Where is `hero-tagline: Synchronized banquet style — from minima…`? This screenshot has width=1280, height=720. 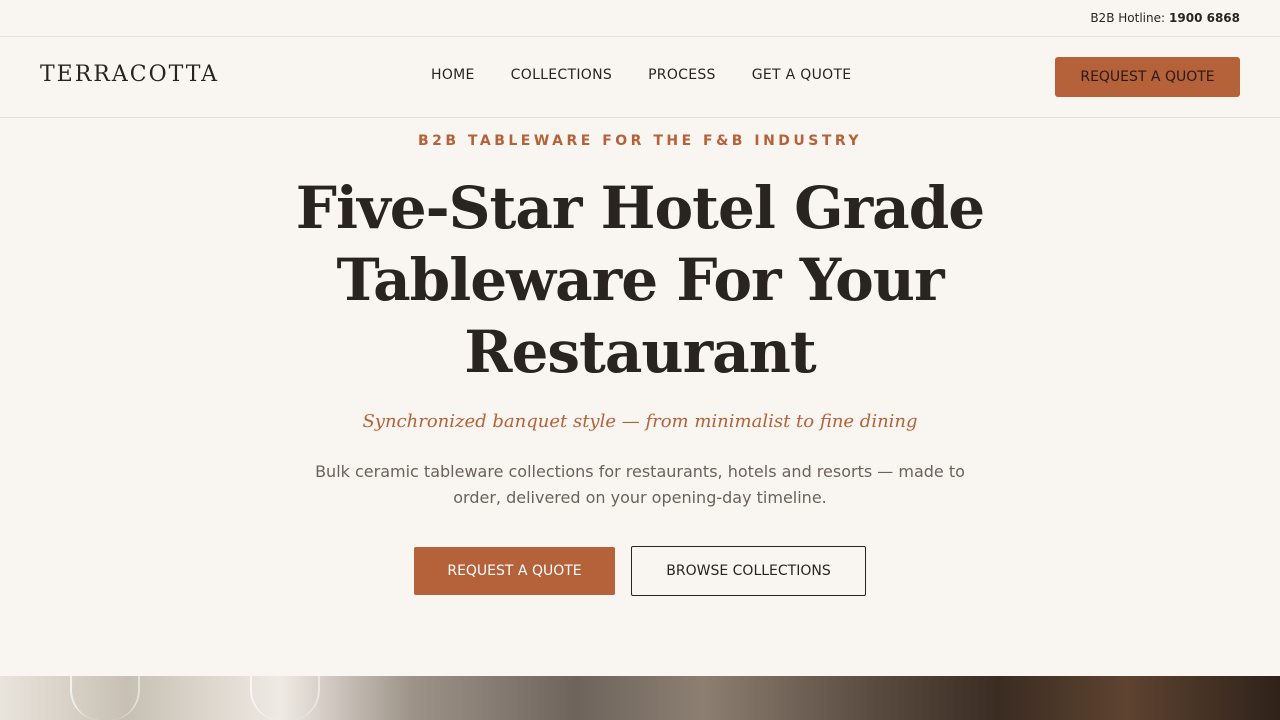
hero-tagline: Synchronized banquet style — from minima… is located at coordinates (640, 421).